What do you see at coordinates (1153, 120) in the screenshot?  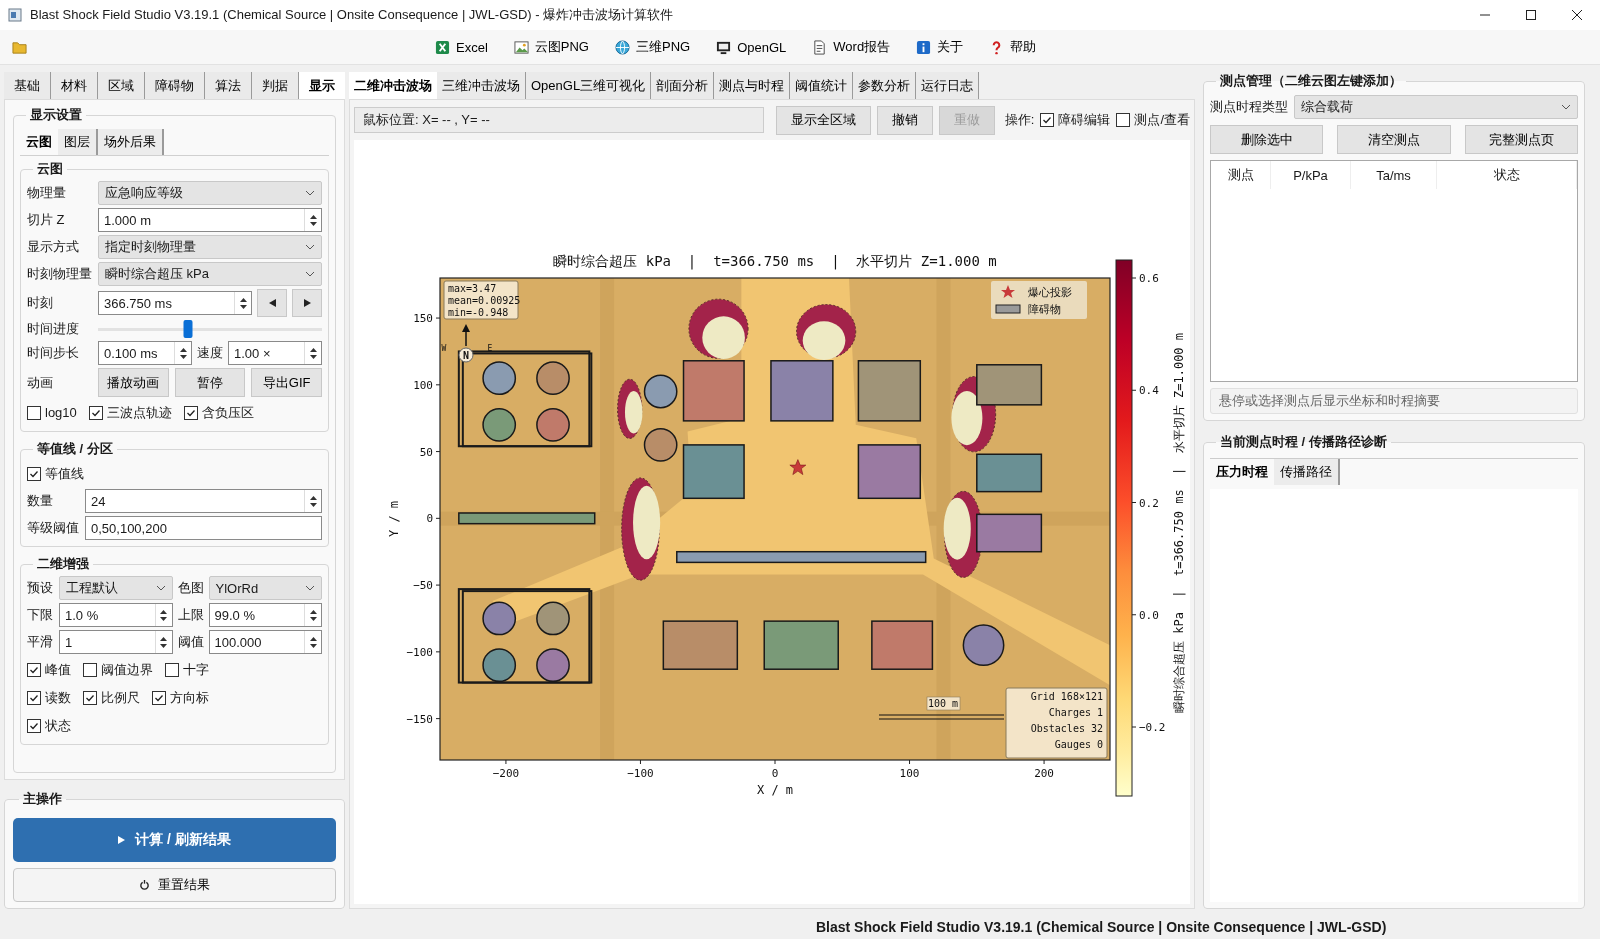 I see `checkbox: 测点/查看` at bounding box center [1153, 120].